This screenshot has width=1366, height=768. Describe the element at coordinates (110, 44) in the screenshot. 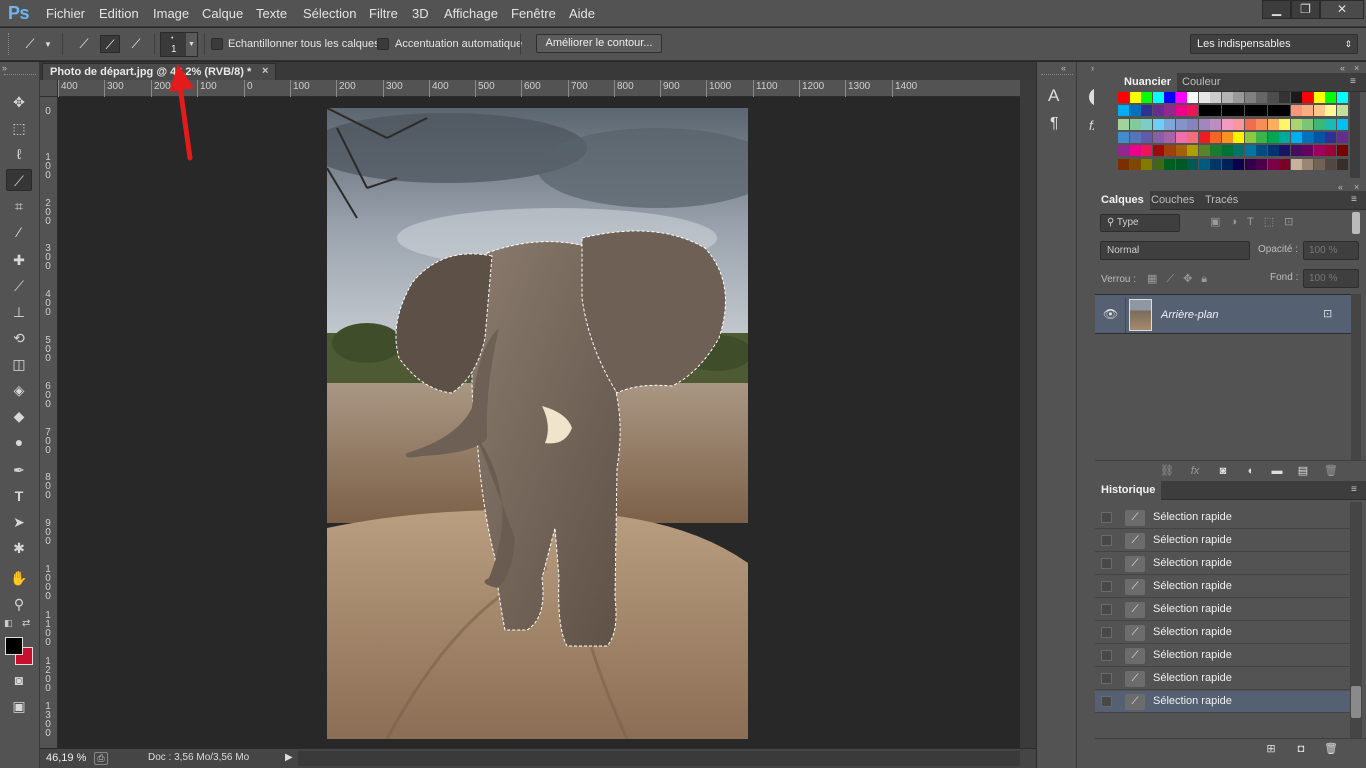

I see `add-to-selection-brush-icon: ⟋` at that location.